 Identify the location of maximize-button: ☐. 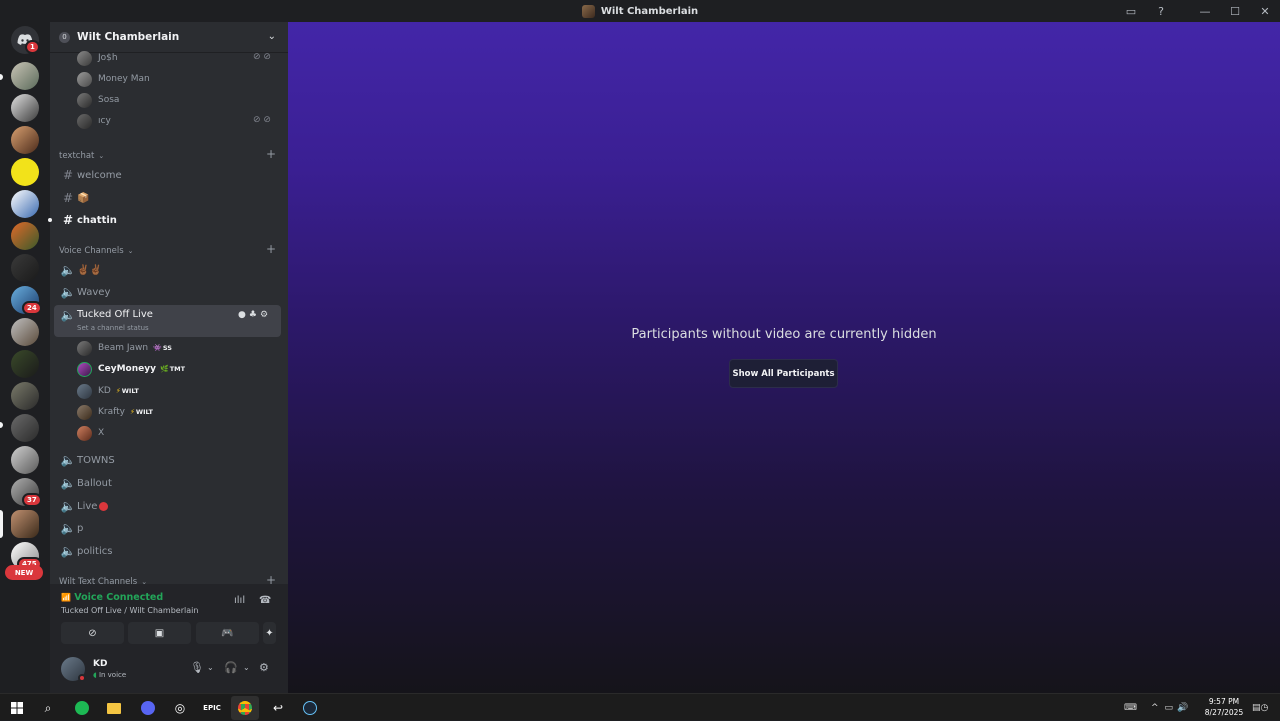
(1235, 11).